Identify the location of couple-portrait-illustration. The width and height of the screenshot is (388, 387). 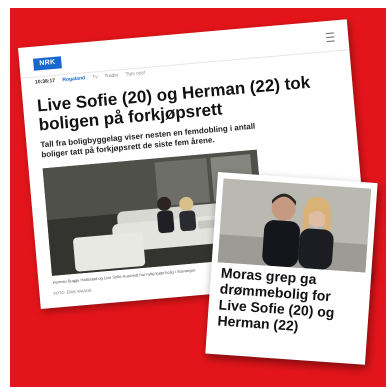
(294, 225).